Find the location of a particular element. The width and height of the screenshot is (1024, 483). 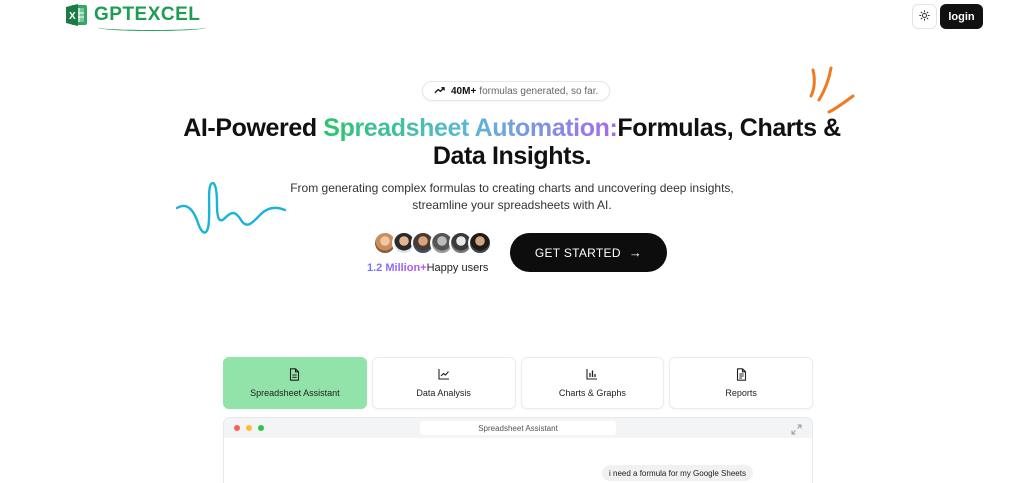

tab-data-analysis: Data Analysis is located at coordinates (443, 383).